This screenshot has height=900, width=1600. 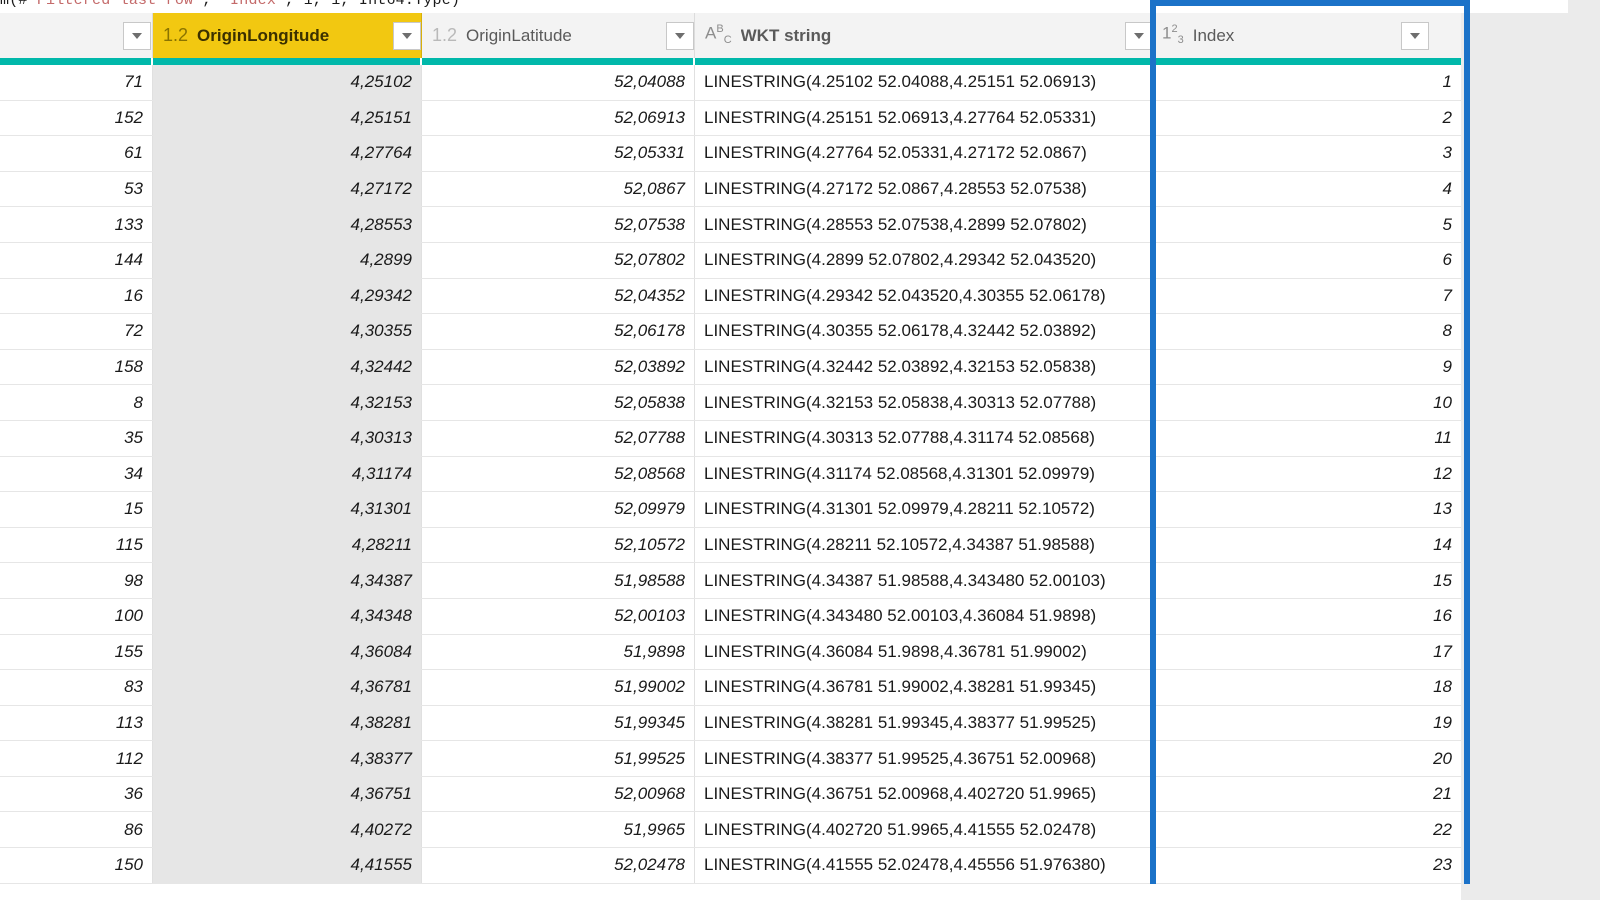 I want to click on cell-row-id: 15, so click(x=76, y=509).